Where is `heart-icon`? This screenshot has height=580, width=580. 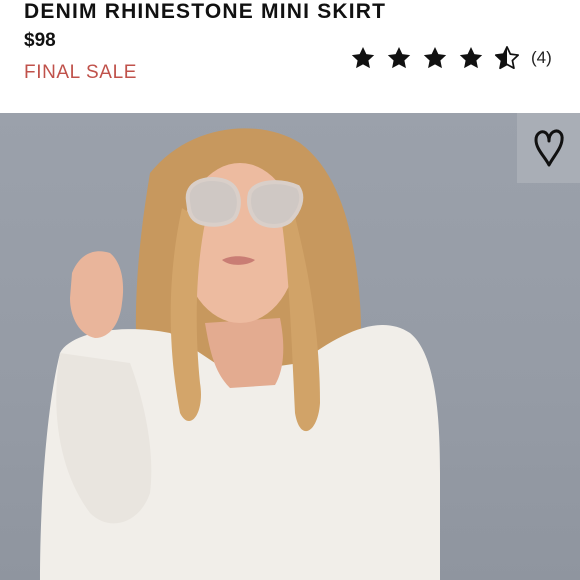
heart-icon is located at coordinates (549, 148).